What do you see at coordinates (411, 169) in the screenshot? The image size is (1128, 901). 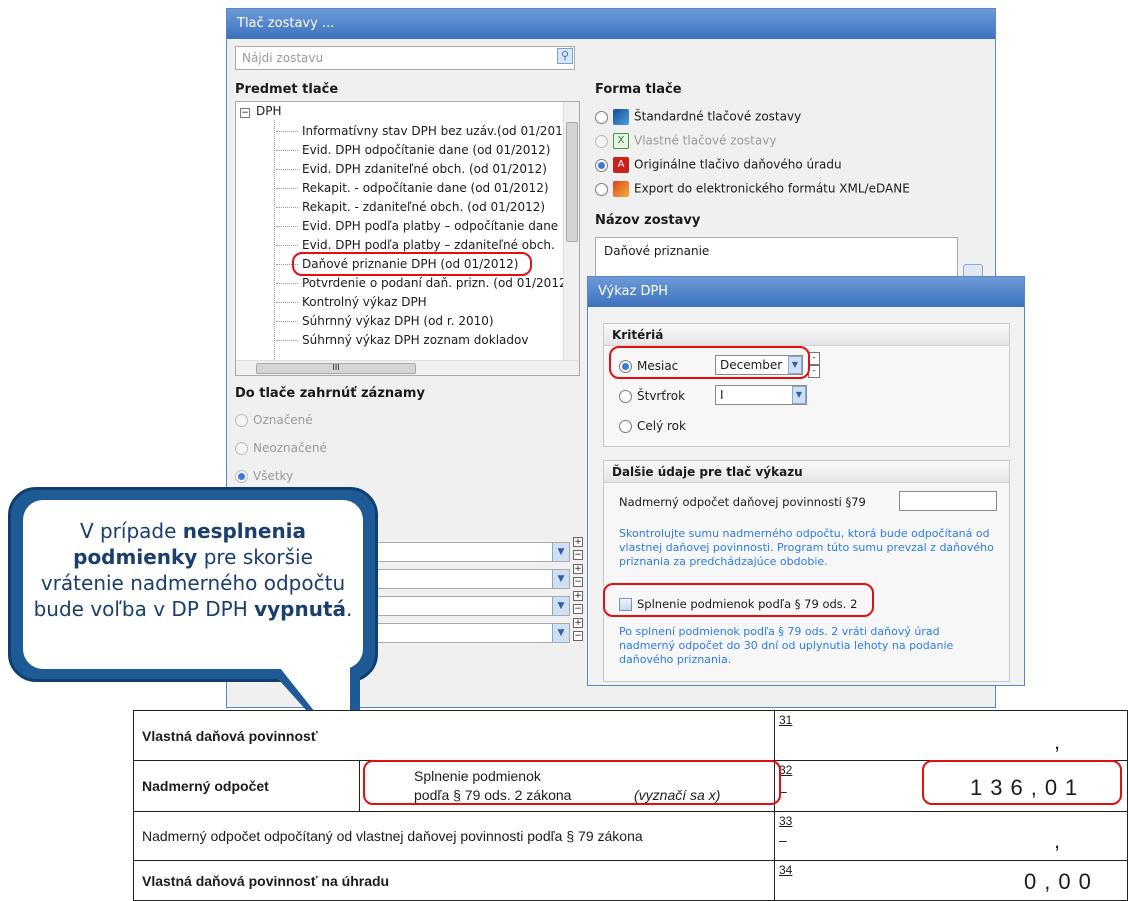 I see `tree-item: Evid. DPH zdaniteľné obch. (od 01/2012)` at bounding box center [411, 169].